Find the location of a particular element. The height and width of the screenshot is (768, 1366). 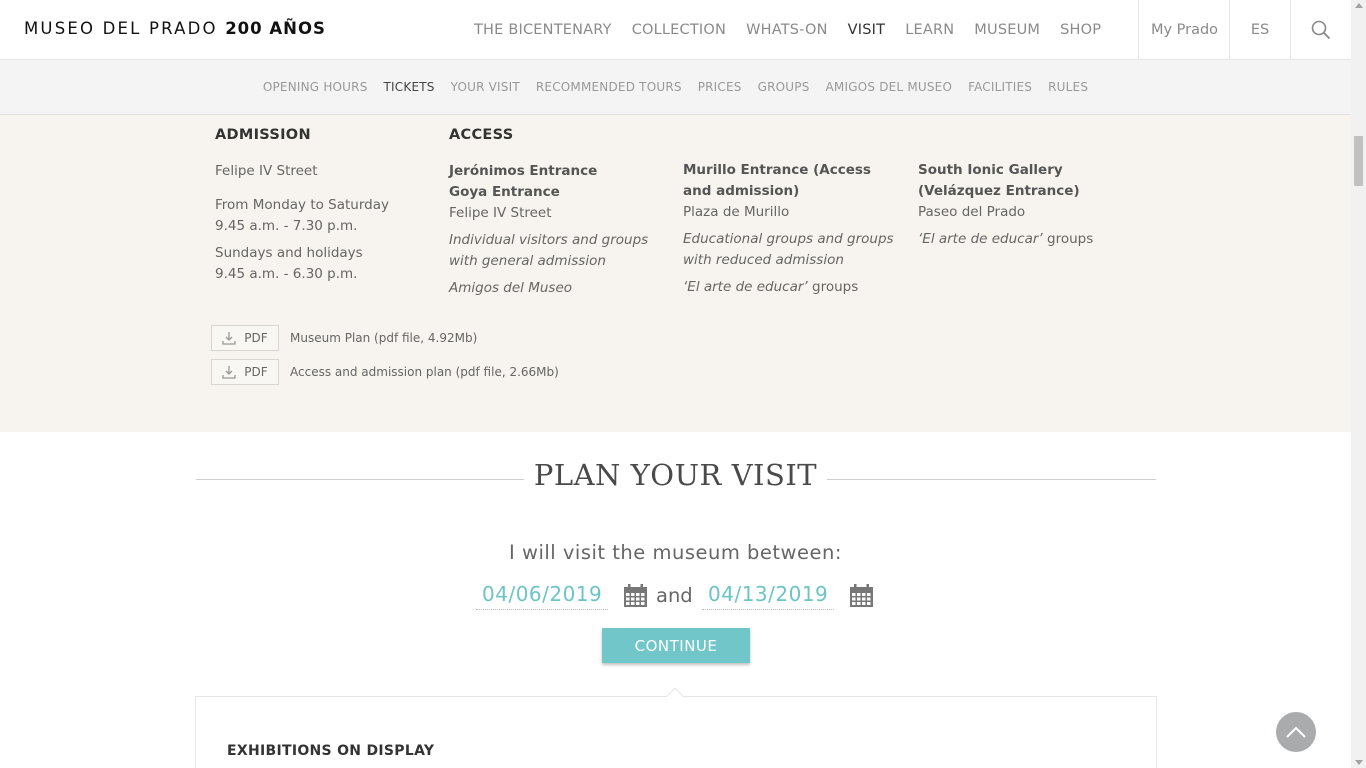

subnav-item-rules: RULES is located at coordinates (1068, 87).